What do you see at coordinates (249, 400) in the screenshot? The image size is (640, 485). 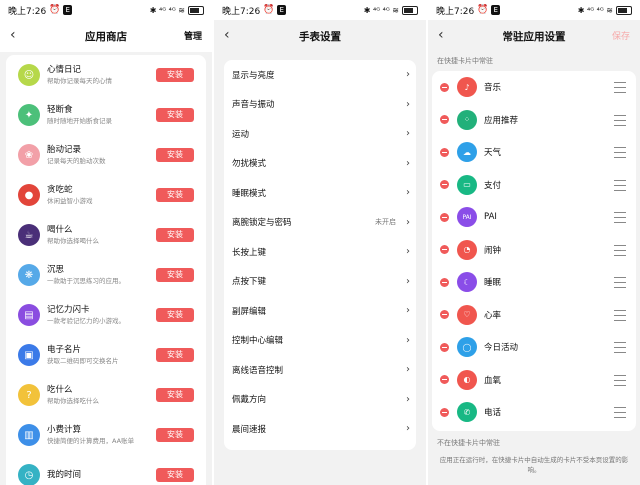 I see `settings-item-label: 佩戴方向` at bounding box center [249, 400].